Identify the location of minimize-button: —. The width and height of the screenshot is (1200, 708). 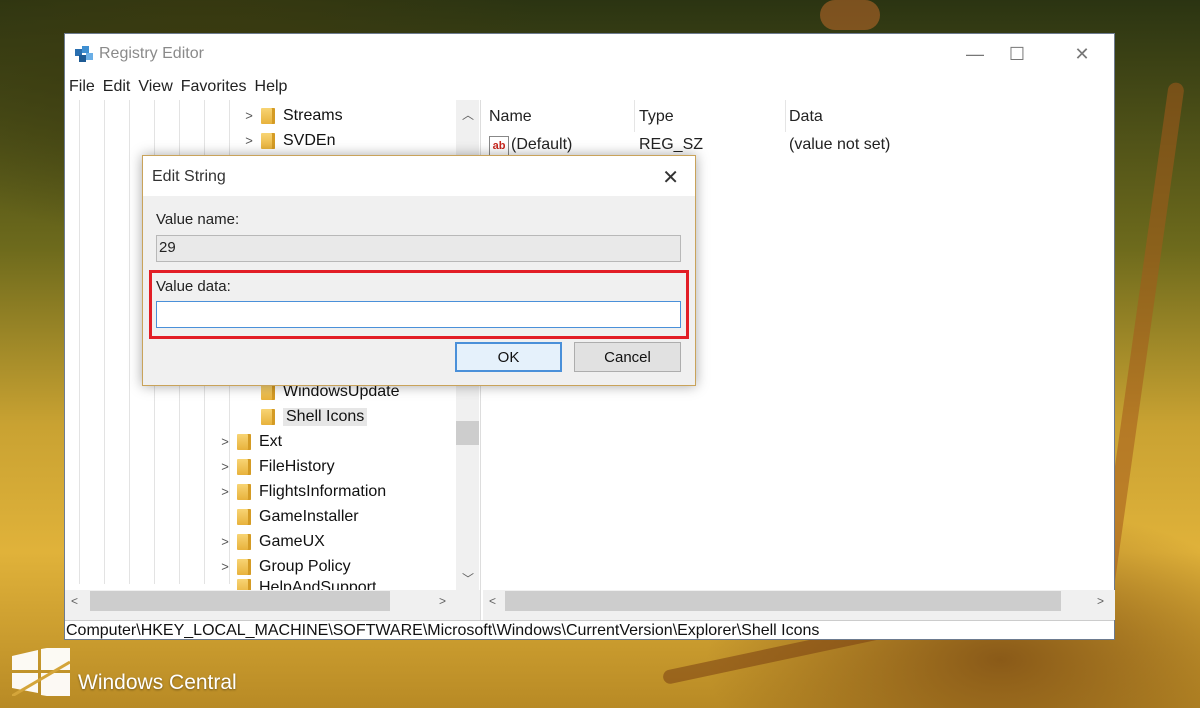
(975, 54).